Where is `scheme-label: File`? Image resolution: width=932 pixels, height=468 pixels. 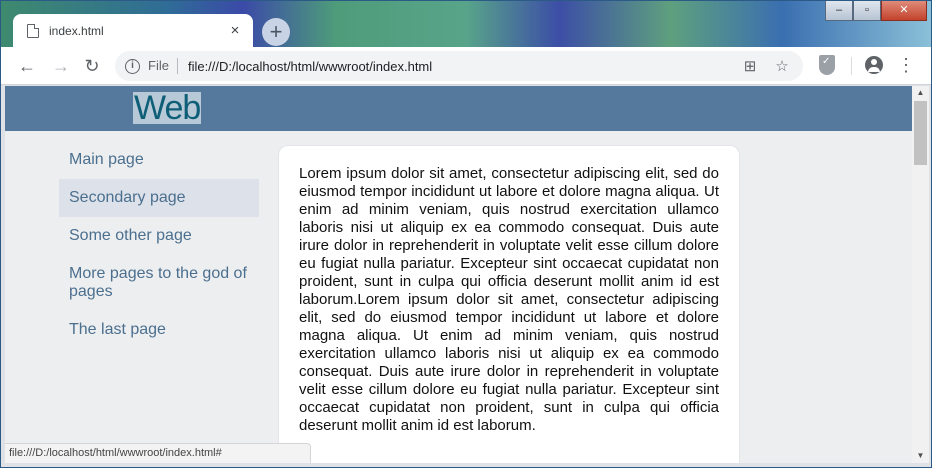
scheme-label: File is located at coordinates (163, 66).